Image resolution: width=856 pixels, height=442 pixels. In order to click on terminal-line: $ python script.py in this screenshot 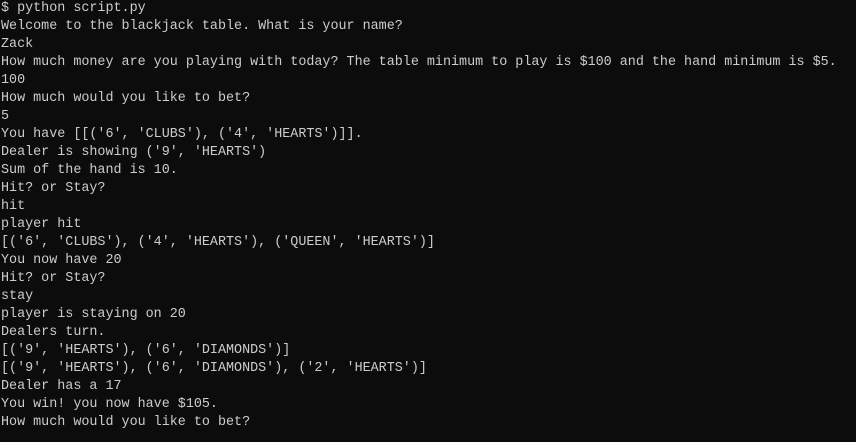, I will do `click(73, 8)`.